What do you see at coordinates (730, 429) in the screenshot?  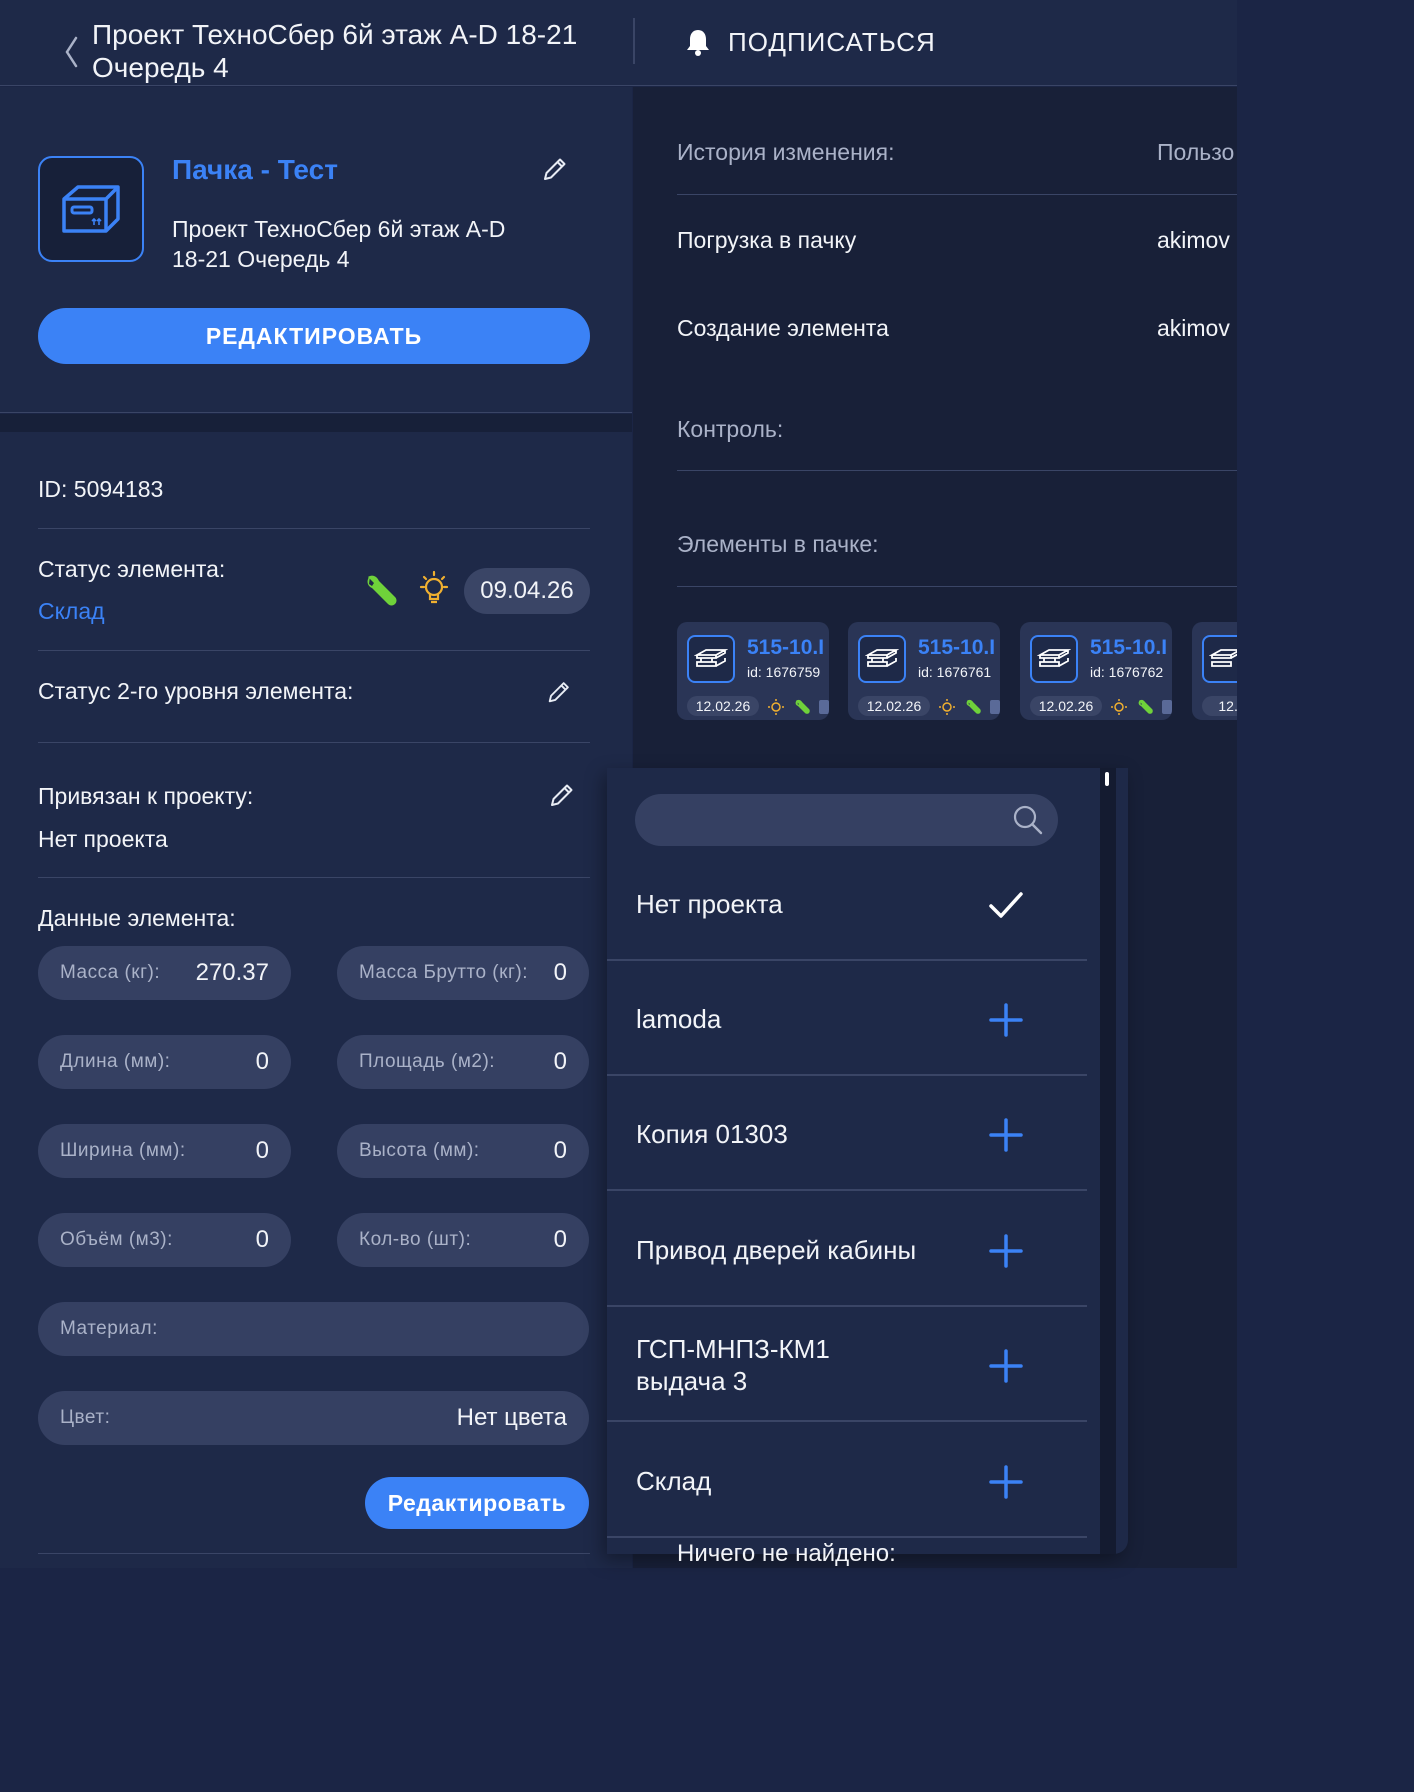 I see `control-label: Контроль:` at bounding box center [730, 429].